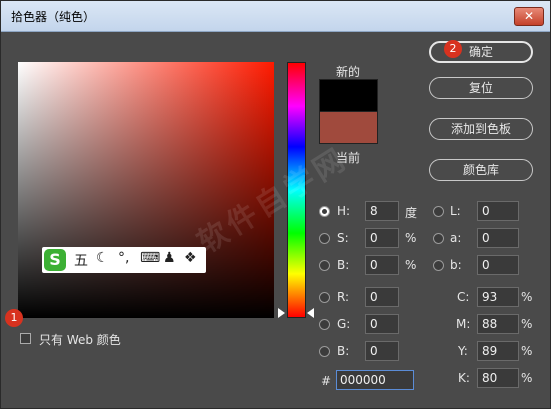 This screenshot has height=409, width=551. Describe the element at coordinates (456, 265) in the screenshot. I see `lab-b-label: b:` at that location.